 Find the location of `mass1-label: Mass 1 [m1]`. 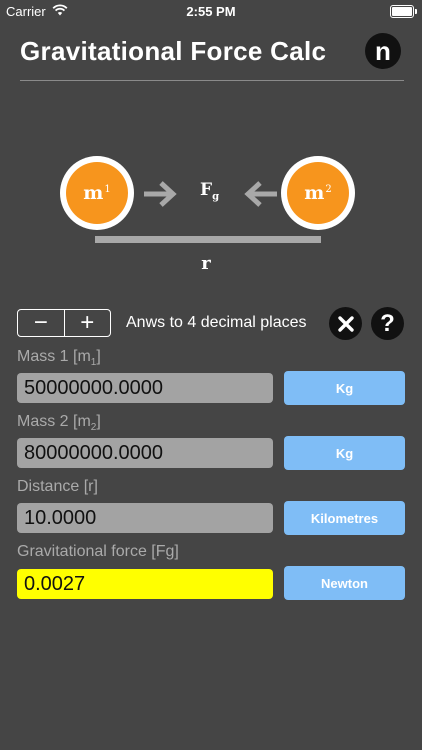

mass1-label: Mass 1 [m1] is located at coordinates (59, 358).